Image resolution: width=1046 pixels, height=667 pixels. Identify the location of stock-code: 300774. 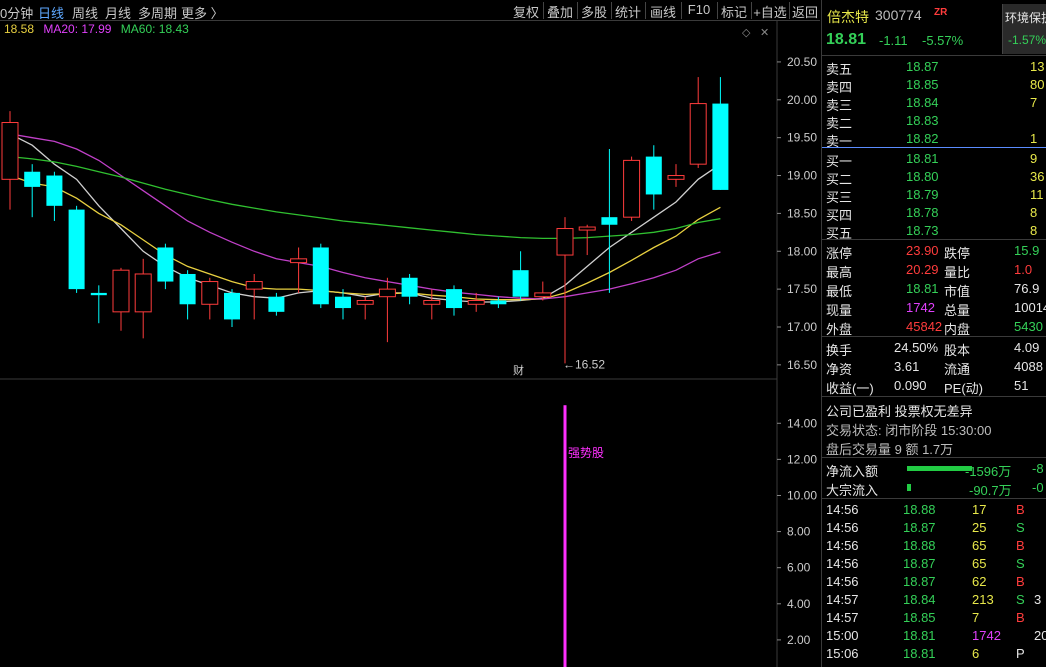
(898, 15).